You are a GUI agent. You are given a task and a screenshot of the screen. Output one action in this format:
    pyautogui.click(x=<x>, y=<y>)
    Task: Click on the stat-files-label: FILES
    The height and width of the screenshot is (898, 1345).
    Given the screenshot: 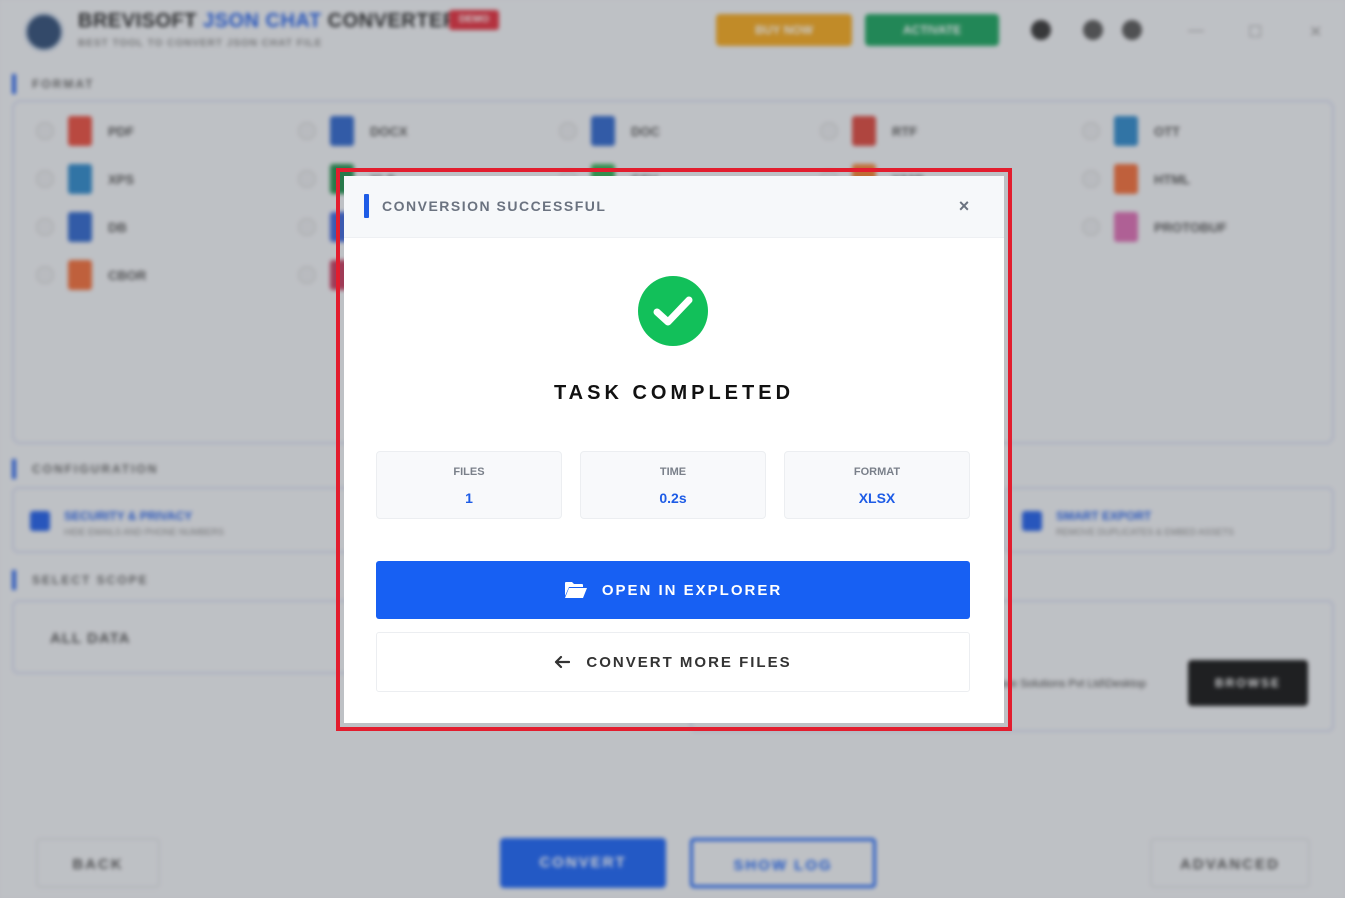 What is the action you would take?
    pyautogui.click(x=469, y=472)
    